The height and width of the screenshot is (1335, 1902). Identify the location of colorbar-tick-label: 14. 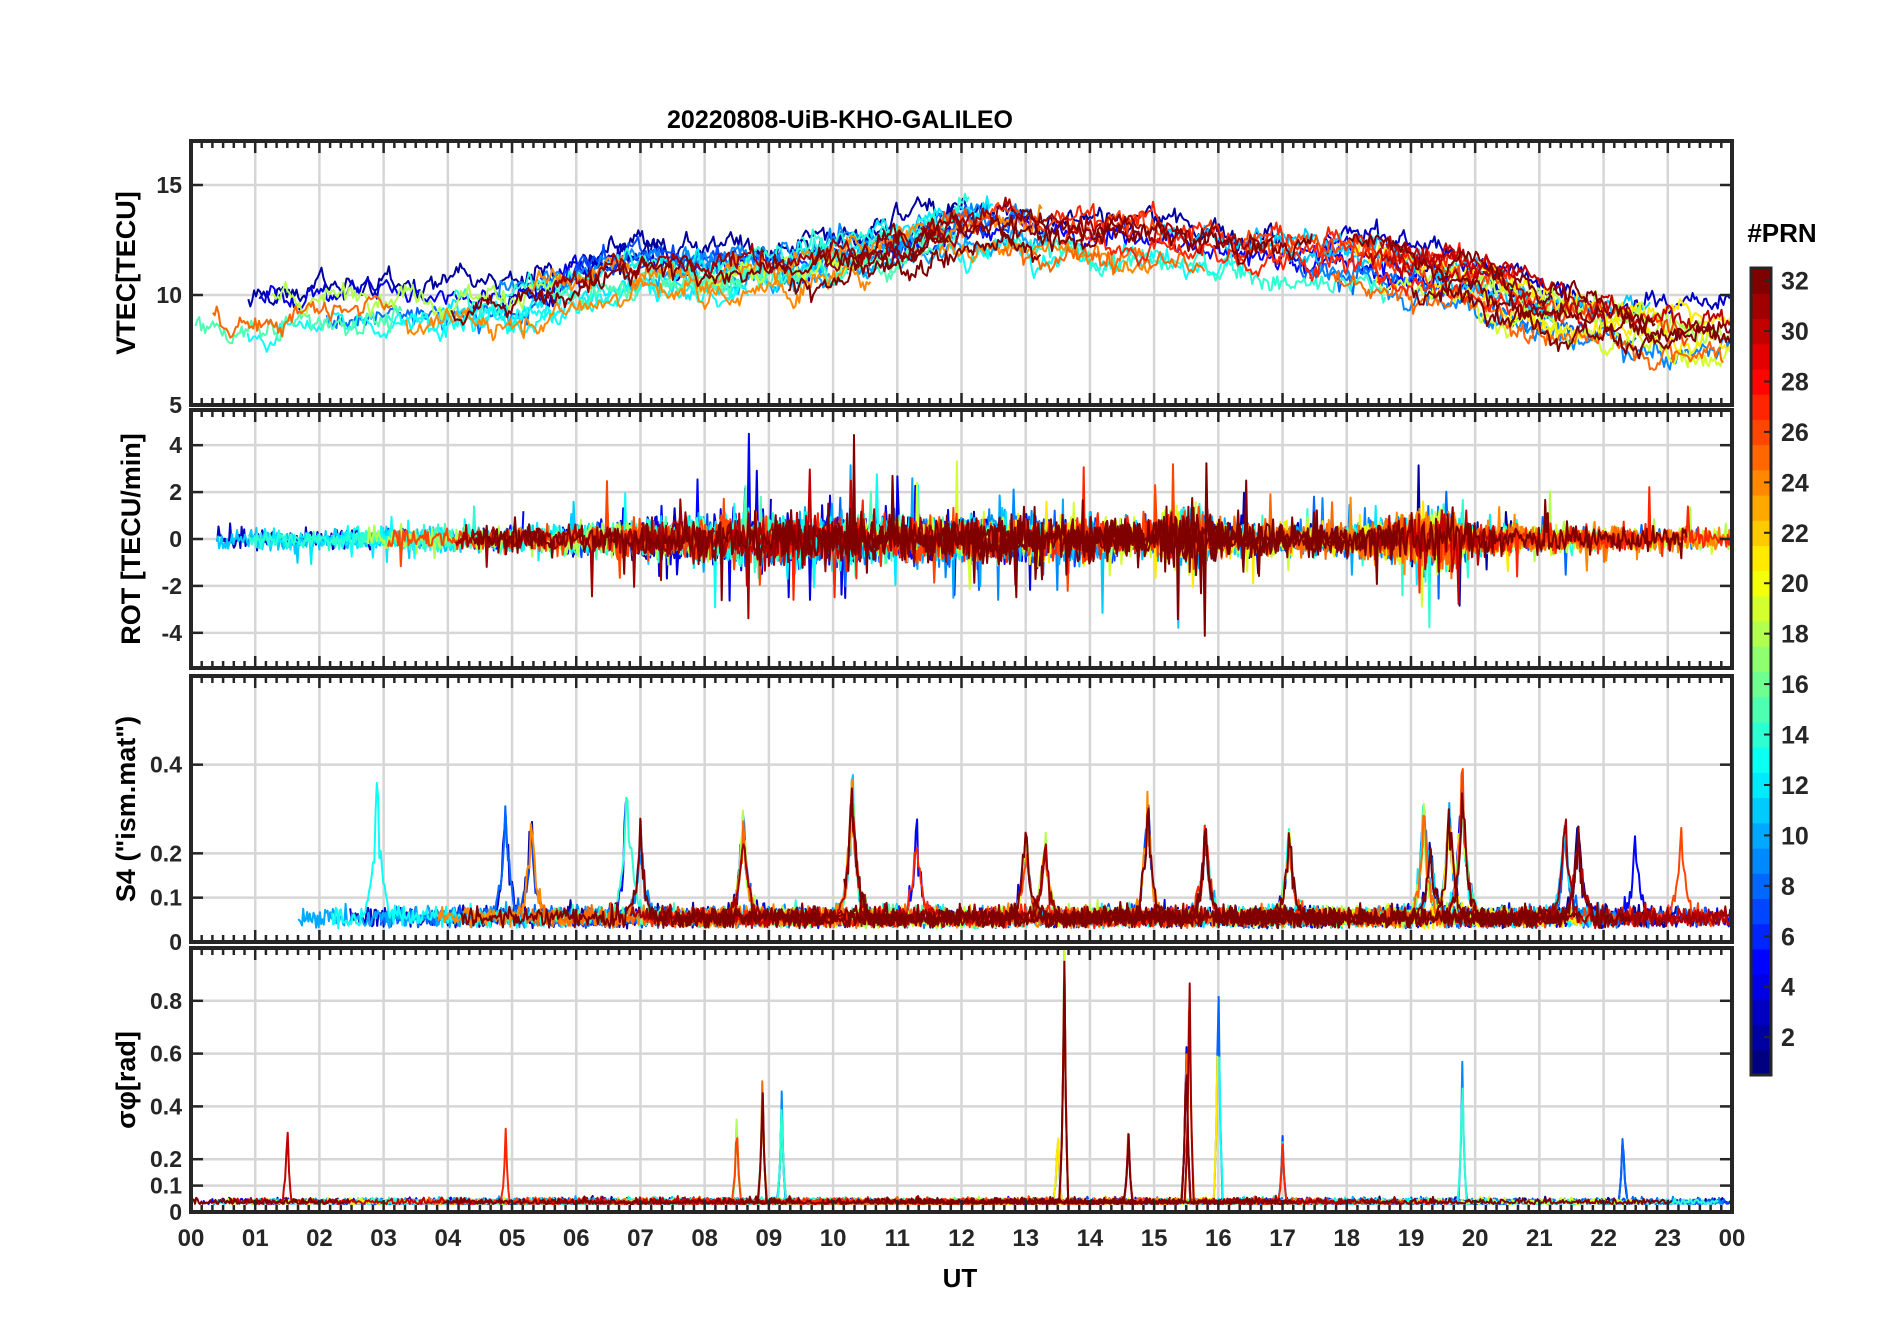
(1795, 736).